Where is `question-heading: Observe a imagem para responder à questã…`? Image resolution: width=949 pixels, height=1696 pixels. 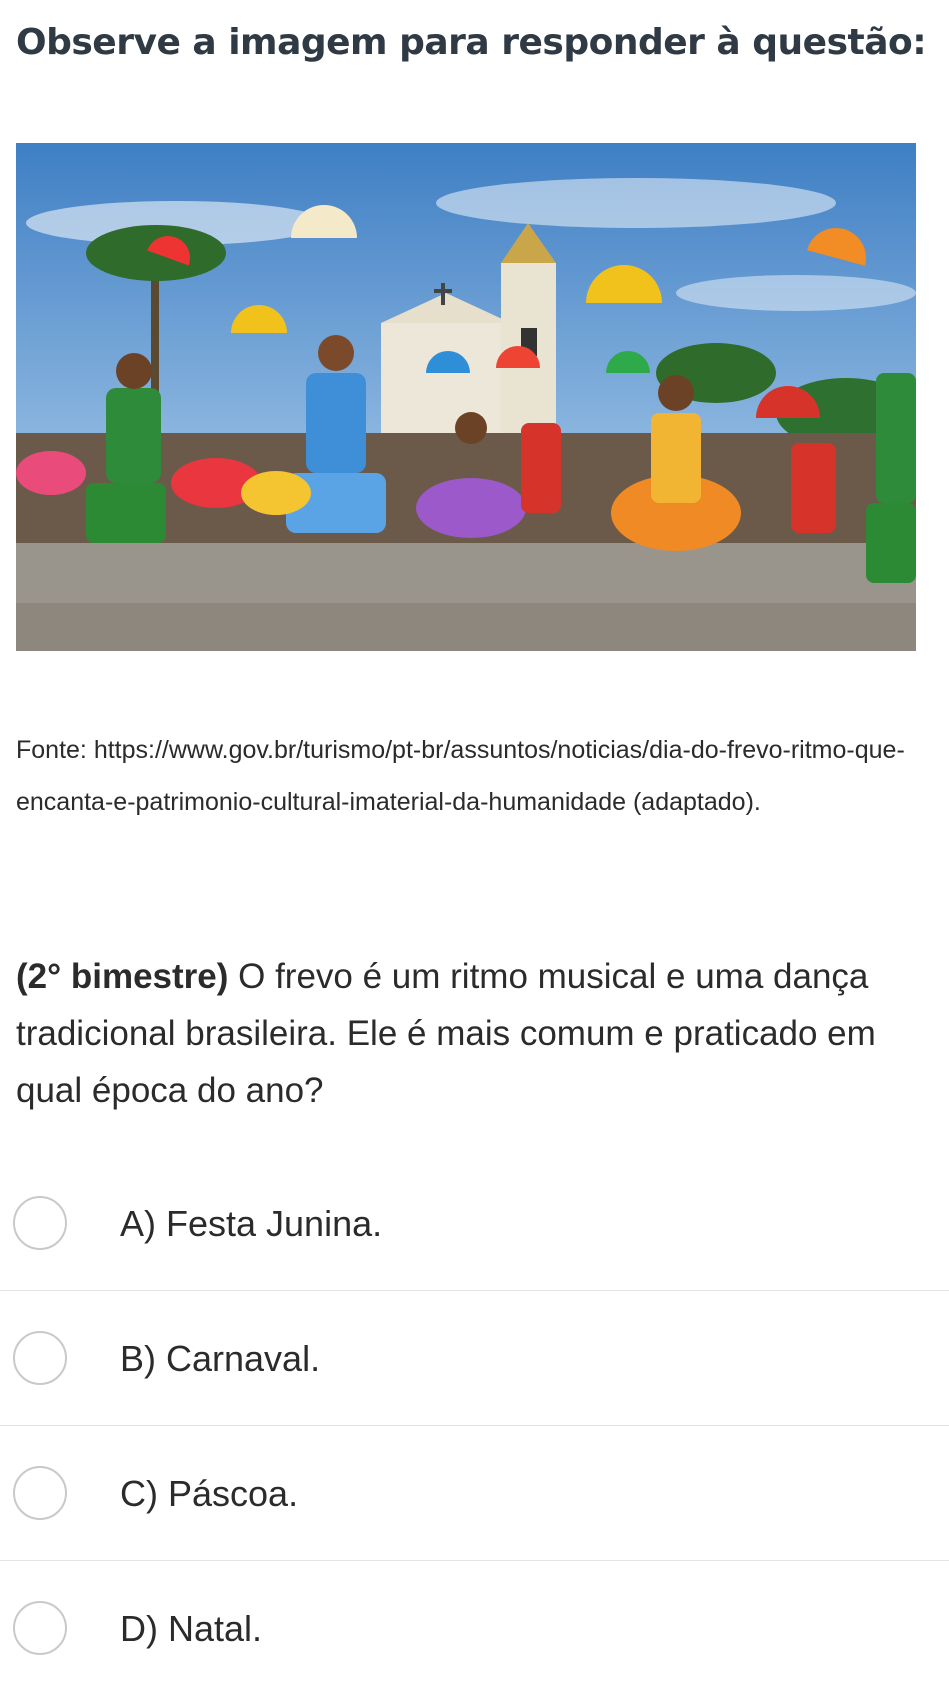 question-heading: Observe a imagem para responder à questã… is located at coordinates (471, 42).